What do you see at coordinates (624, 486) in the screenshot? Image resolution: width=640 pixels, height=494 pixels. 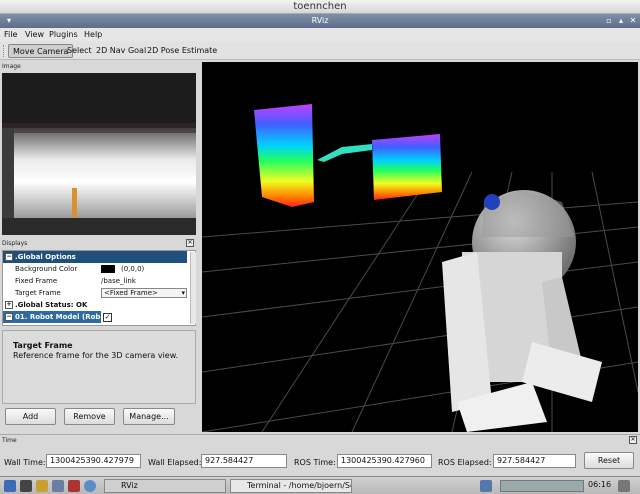 I see `tray-icon` at bounding box center [624, 486].